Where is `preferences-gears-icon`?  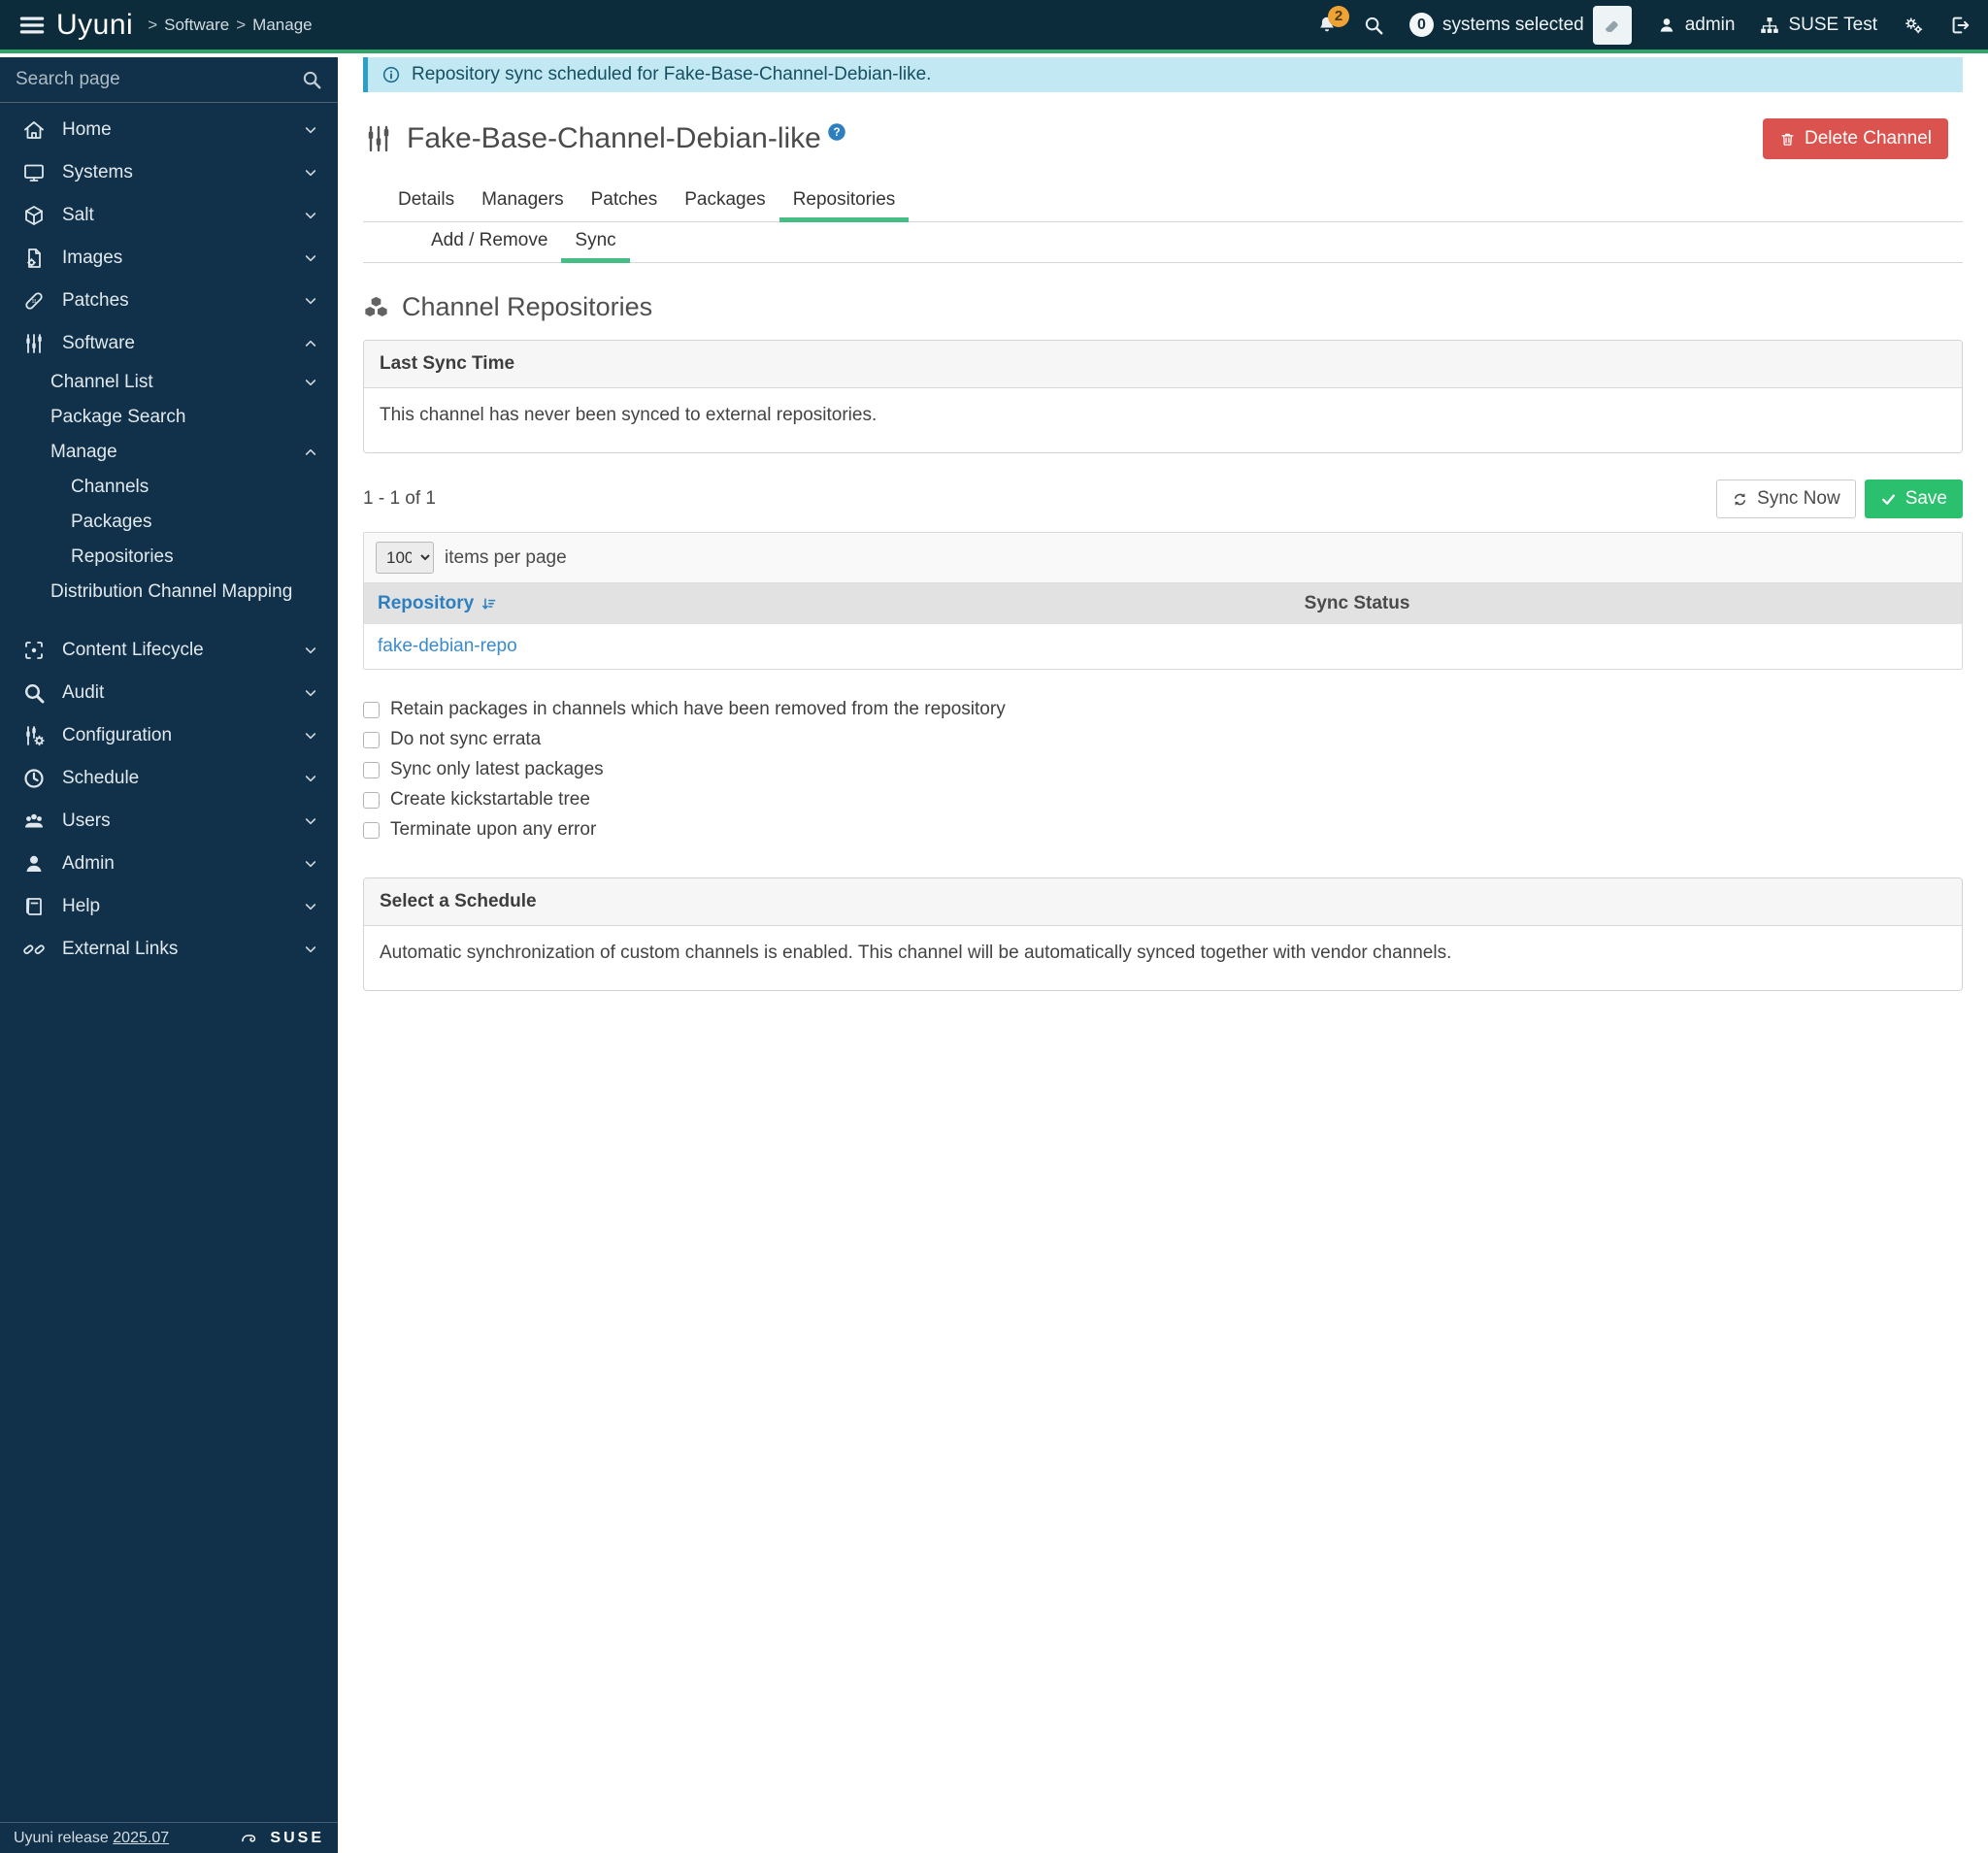 preferences-gears-icon is located at coordinates (1914, 26).